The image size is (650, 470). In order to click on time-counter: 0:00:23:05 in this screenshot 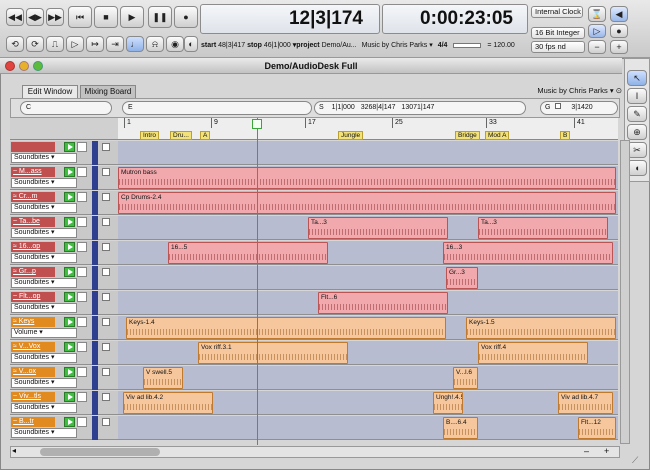, I will do `click(455, 19)`.